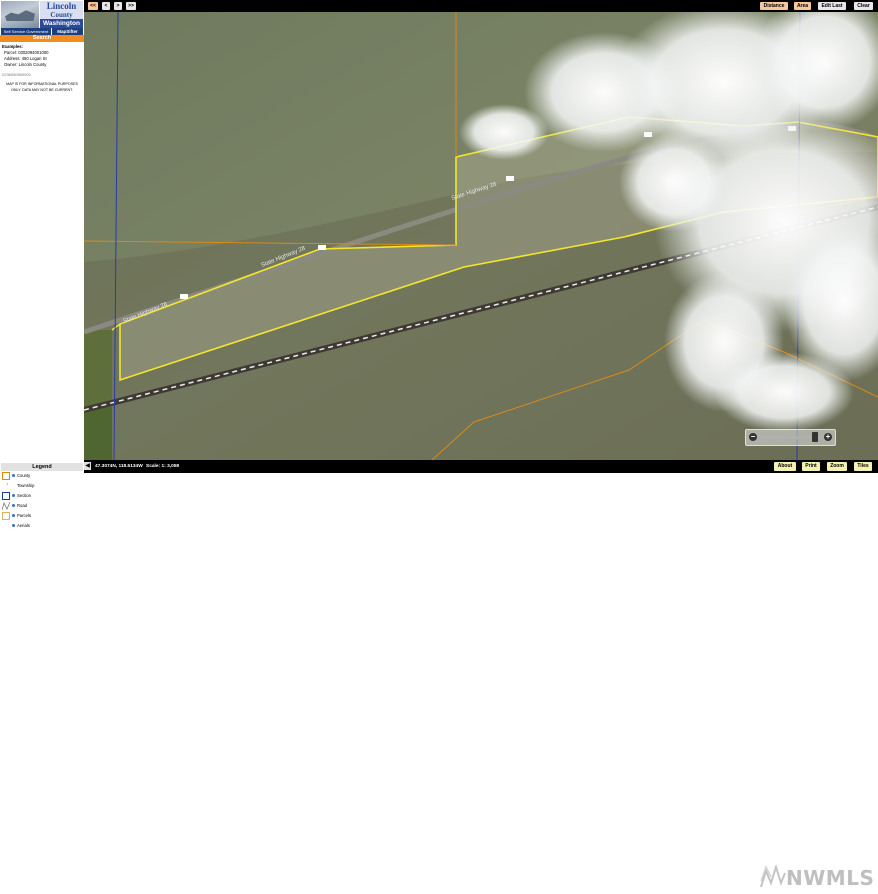 The image size is (878, 894). I want to click on tab-self-service-government: Self Service Government, so click(26, 31).